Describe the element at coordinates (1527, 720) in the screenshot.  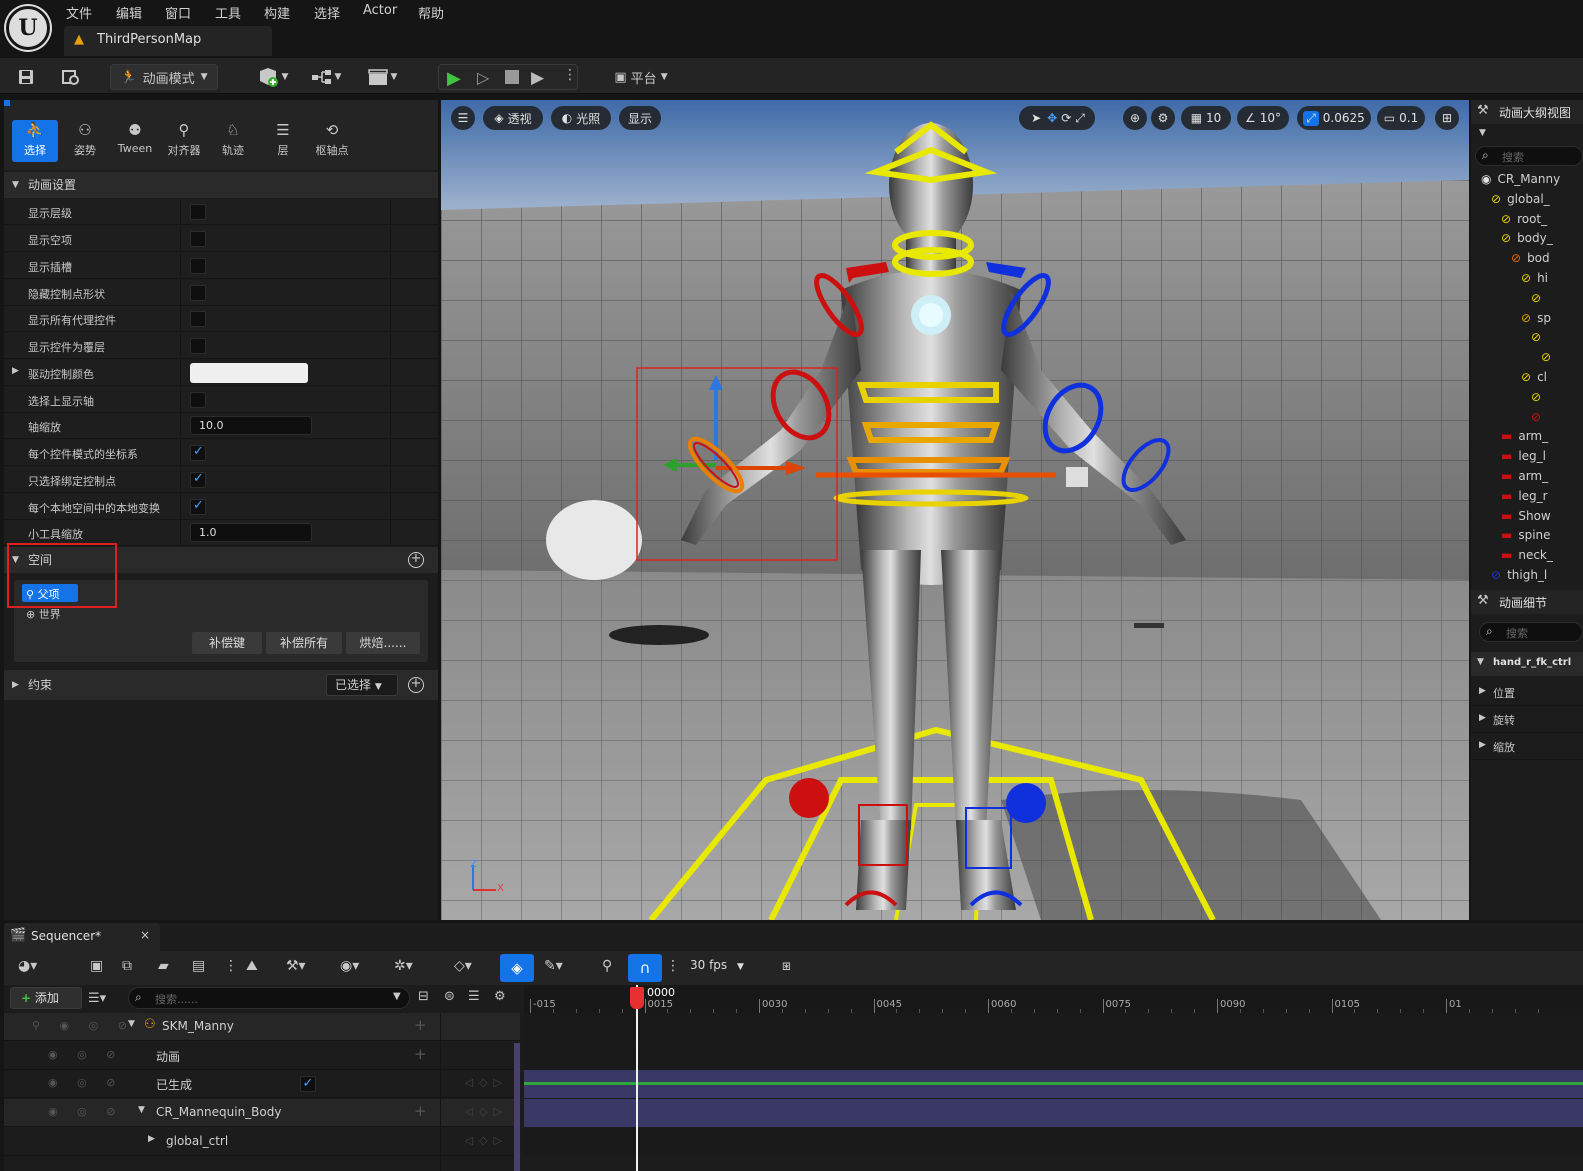
I see `details-rotation-row: ▶ 旋转` at that location.